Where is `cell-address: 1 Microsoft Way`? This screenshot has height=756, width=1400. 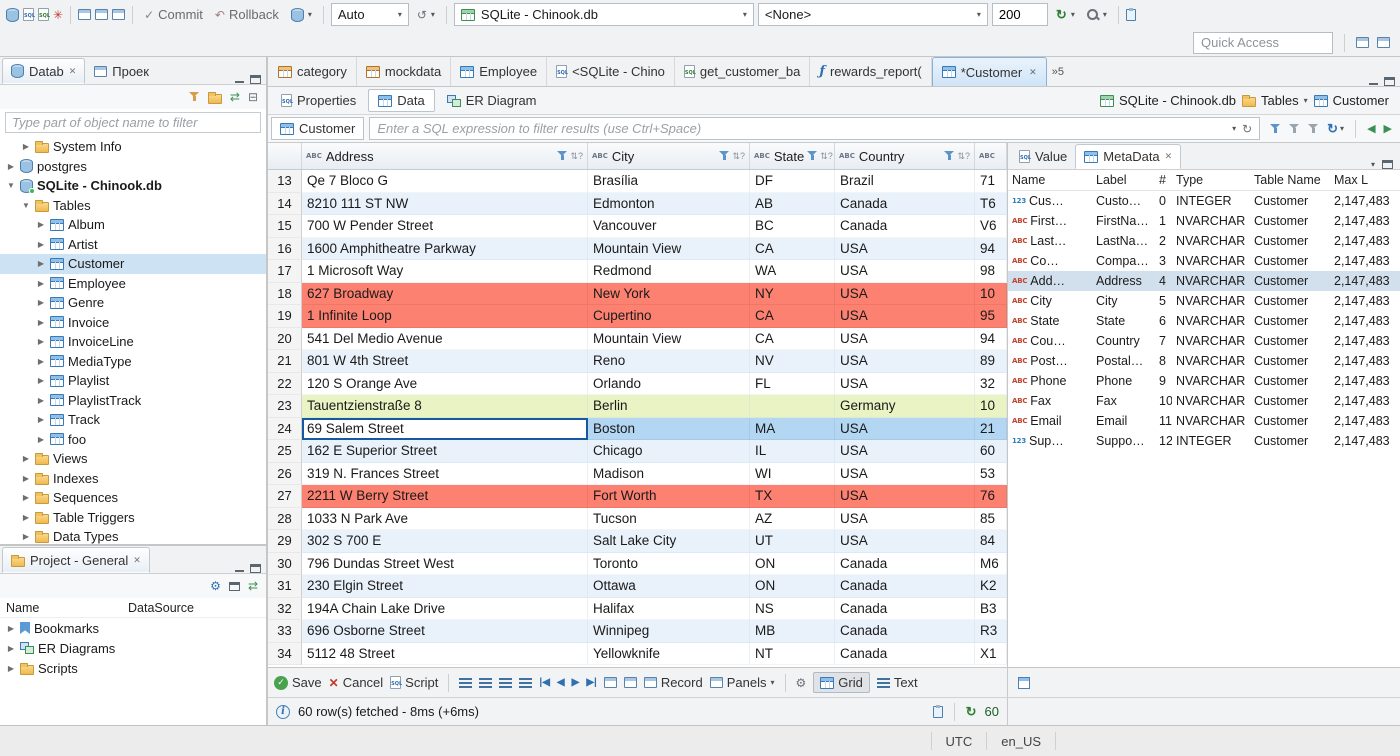 cell-address: 1 Microsoft Way is located at coordinates (445, 271).